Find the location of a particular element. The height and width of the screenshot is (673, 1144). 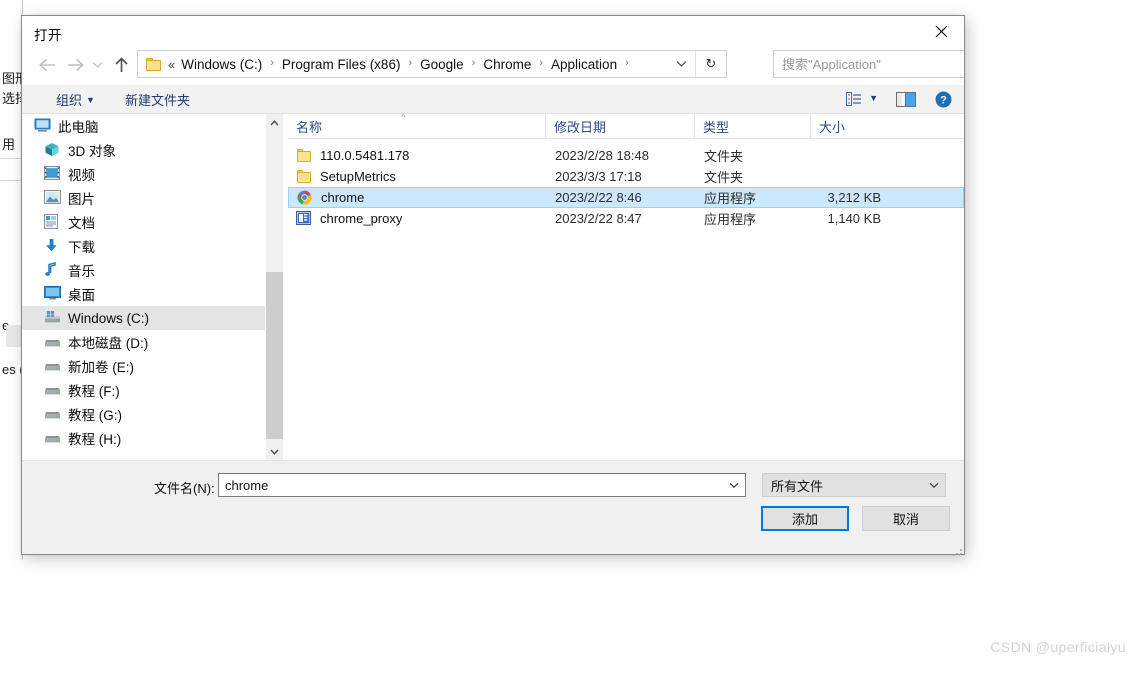

view-options-button: ▼ is located at coordinates (862, 99).